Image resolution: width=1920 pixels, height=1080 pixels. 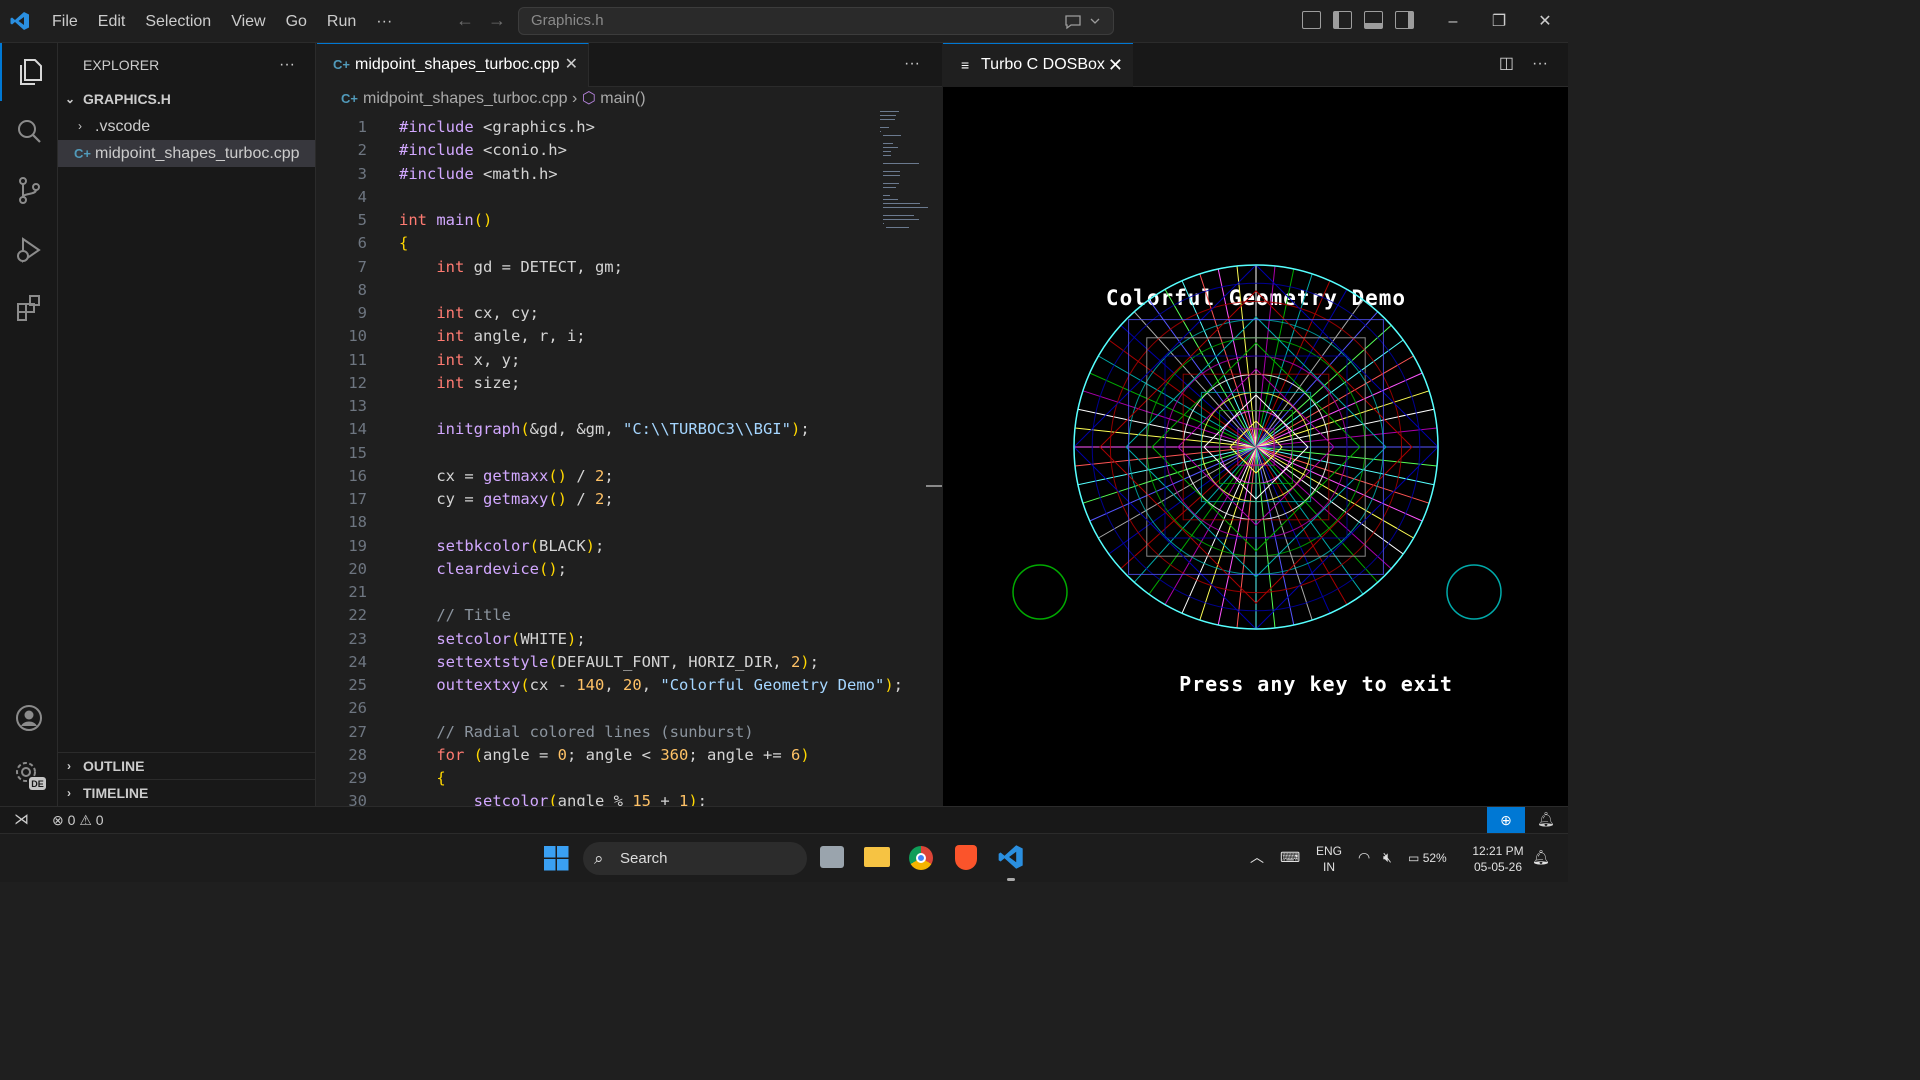 What do you see at coordinates (617, 592) in the screenshot?
I see `code-line: 21` at bounding box center [617, 592].